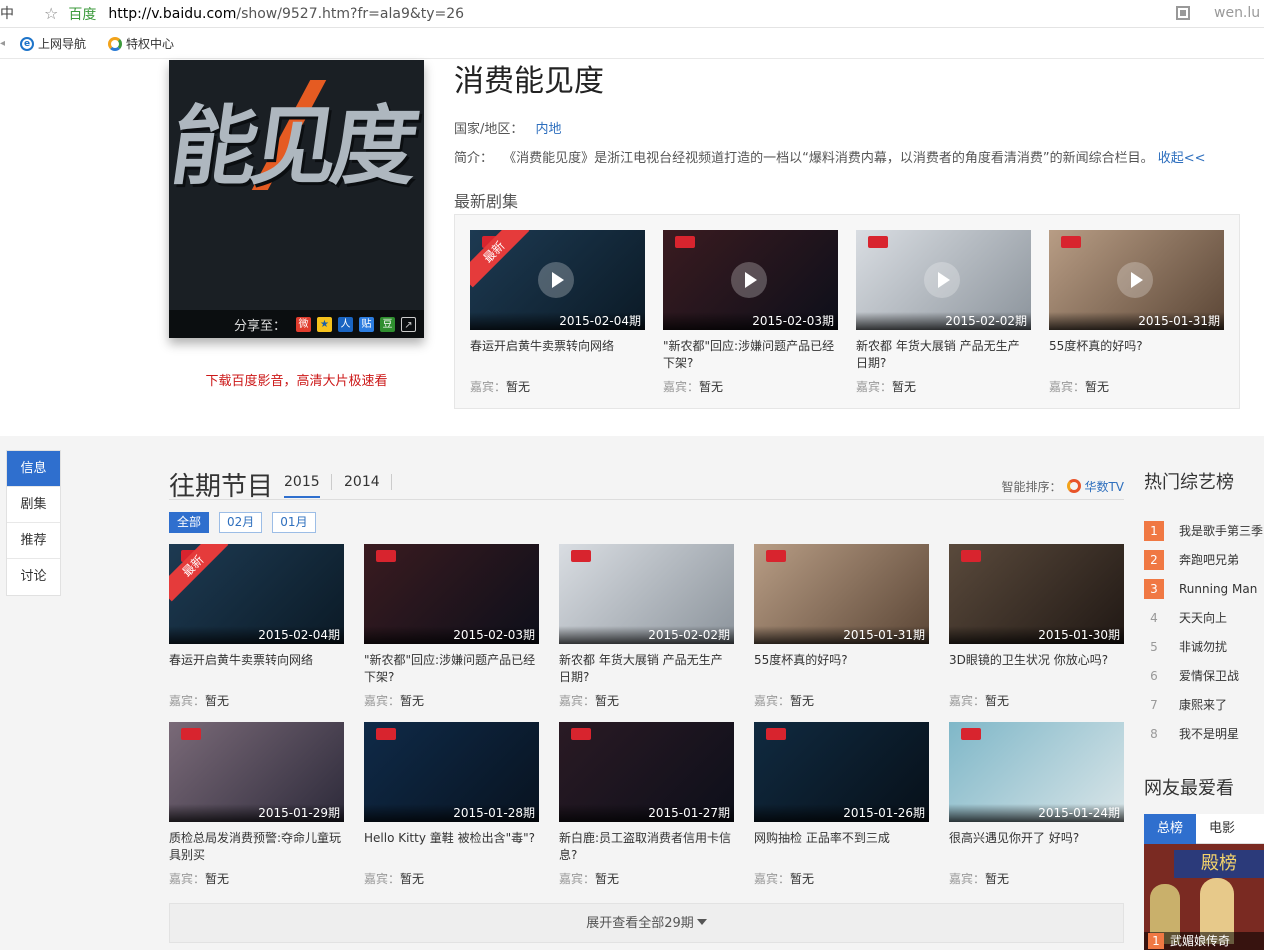 The width and height of the screenshot is (1264, 950). What do you see at coordinates (1170, 829) in the screenshot?
I see `tab-overall: 总榜` at bounding box center [1170, 829].